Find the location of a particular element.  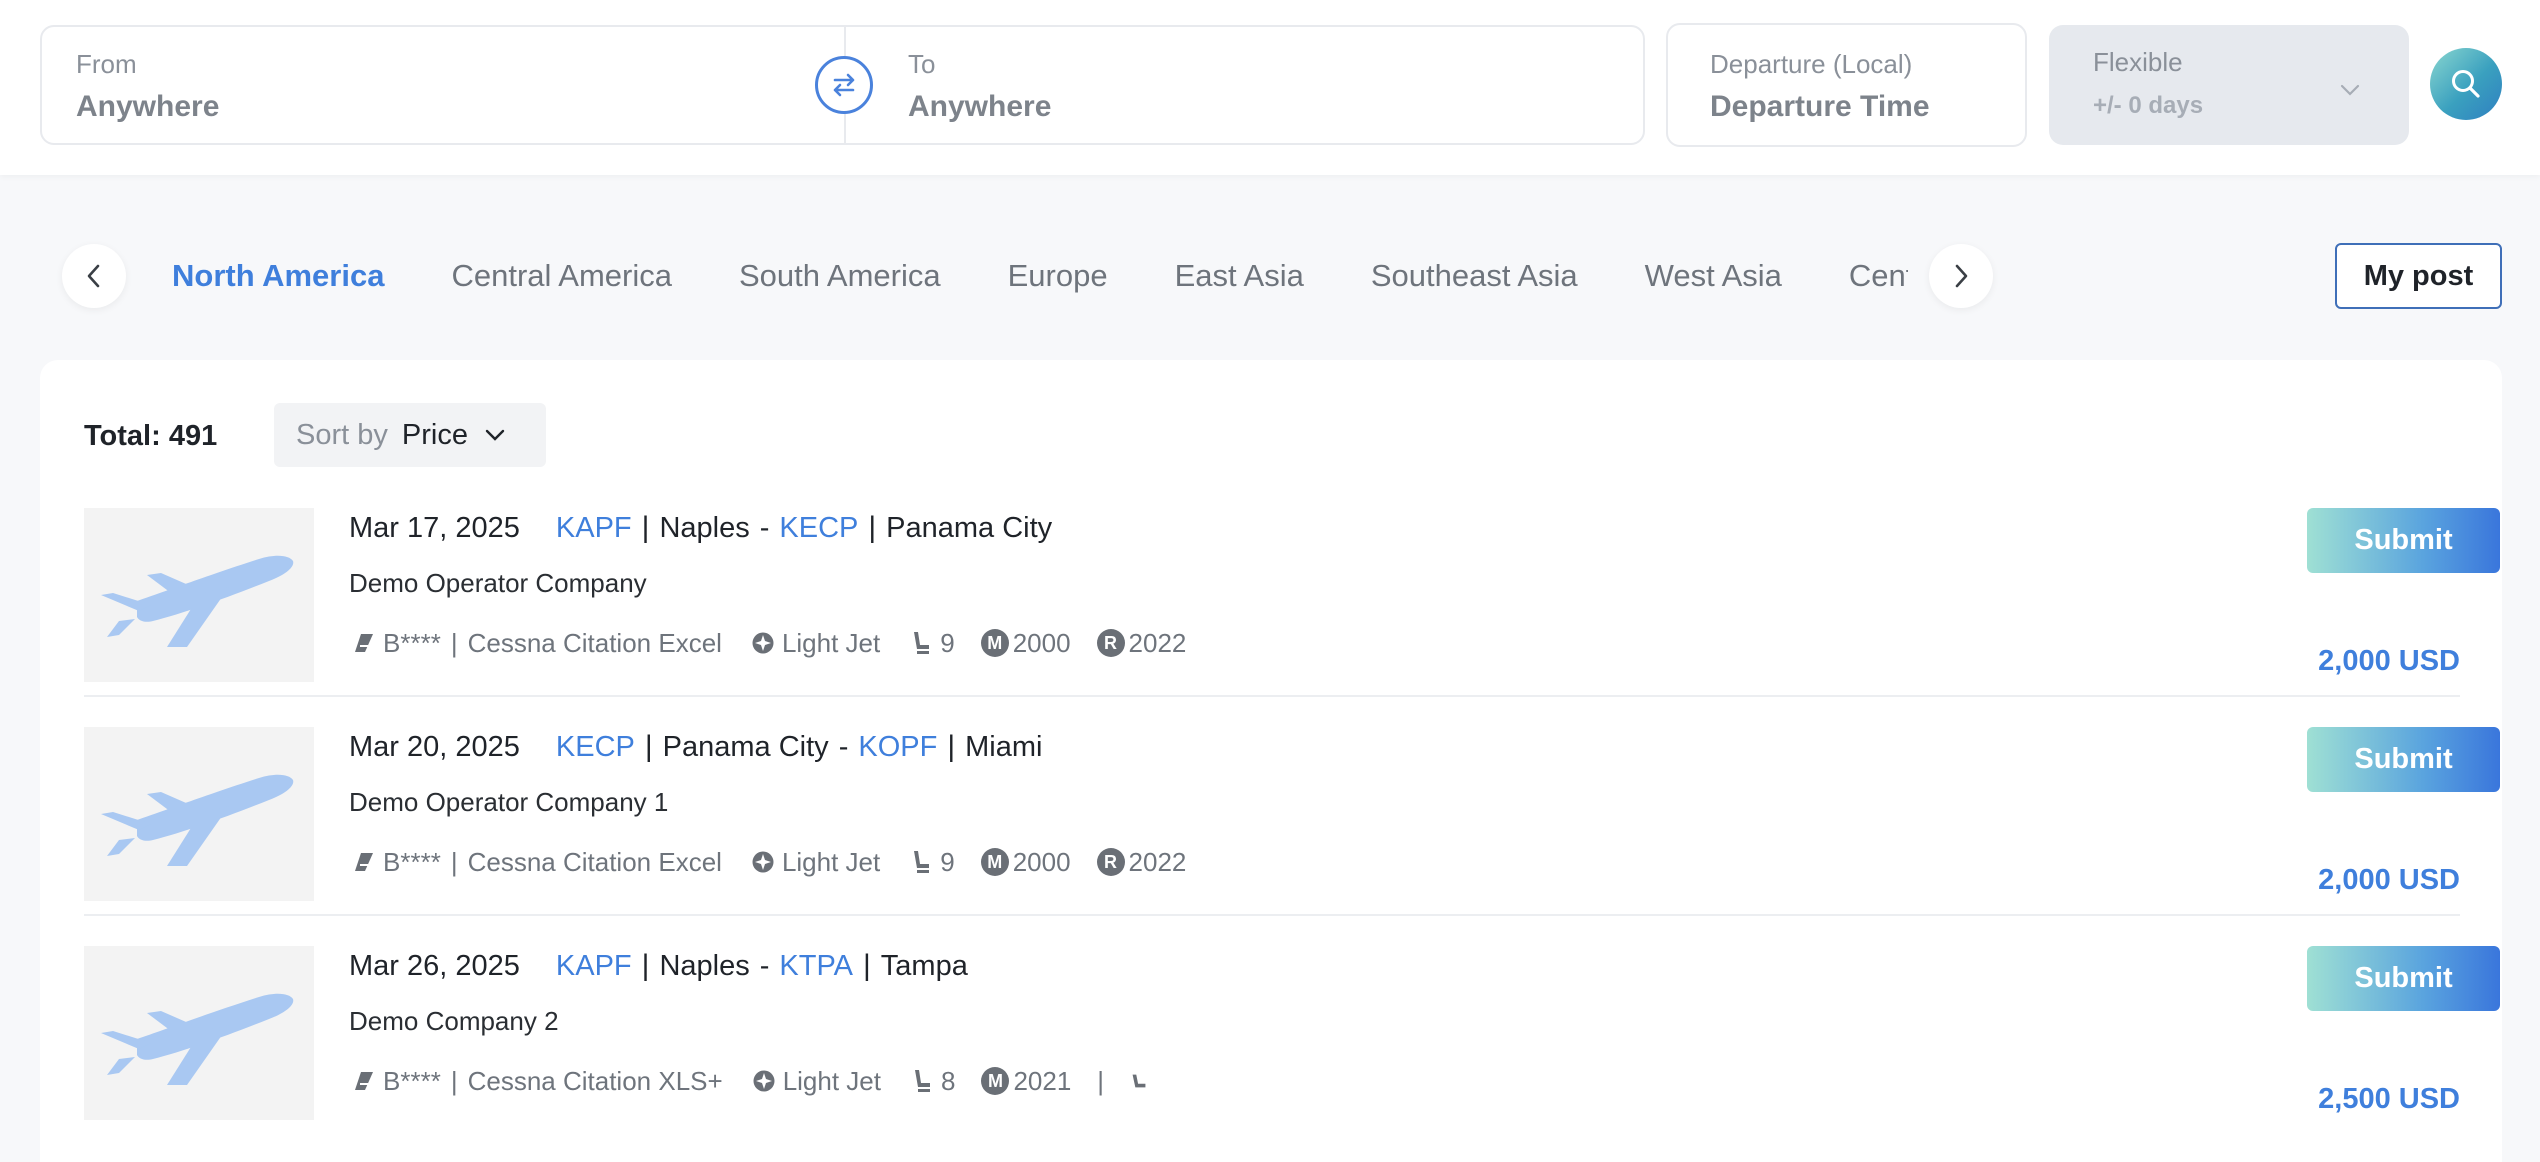

seat-count: 8 is located at coordinates (948, 1080).